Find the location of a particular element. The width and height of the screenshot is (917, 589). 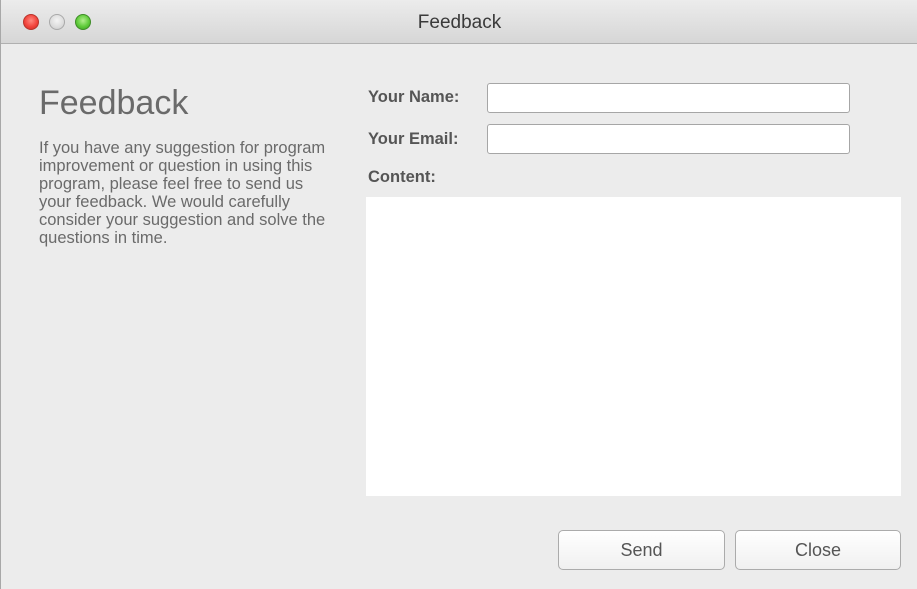

email-input is located at coordinates (668, 139).